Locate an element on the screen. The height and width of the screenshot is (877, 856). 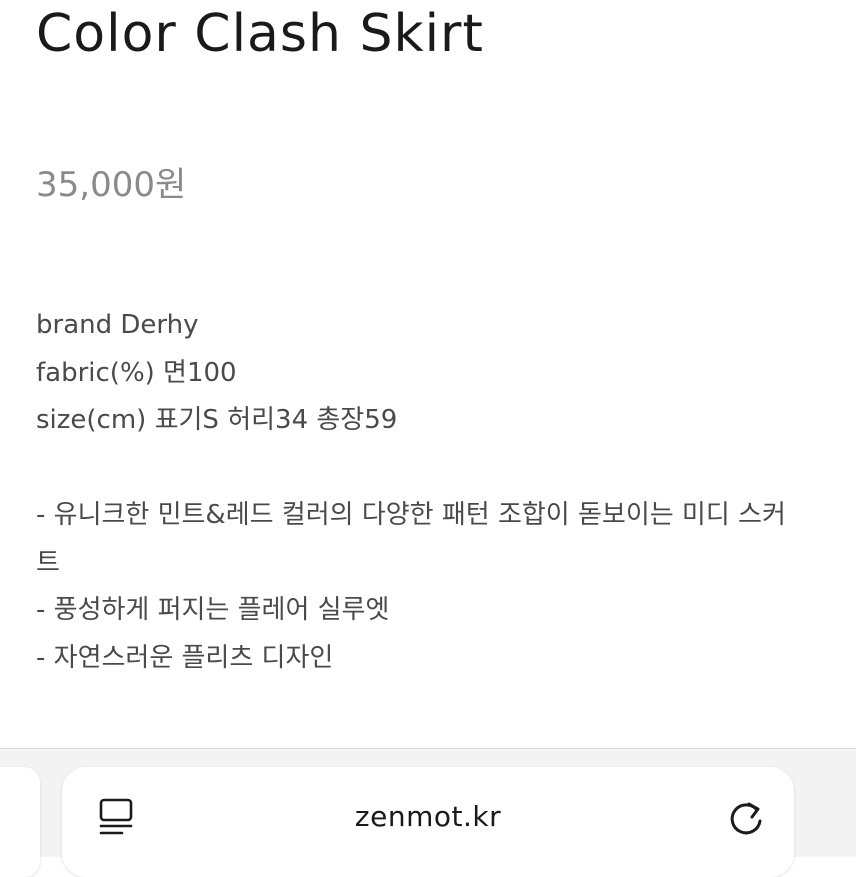
url-text: zenmot.kr is located at coordinates (428, 817).